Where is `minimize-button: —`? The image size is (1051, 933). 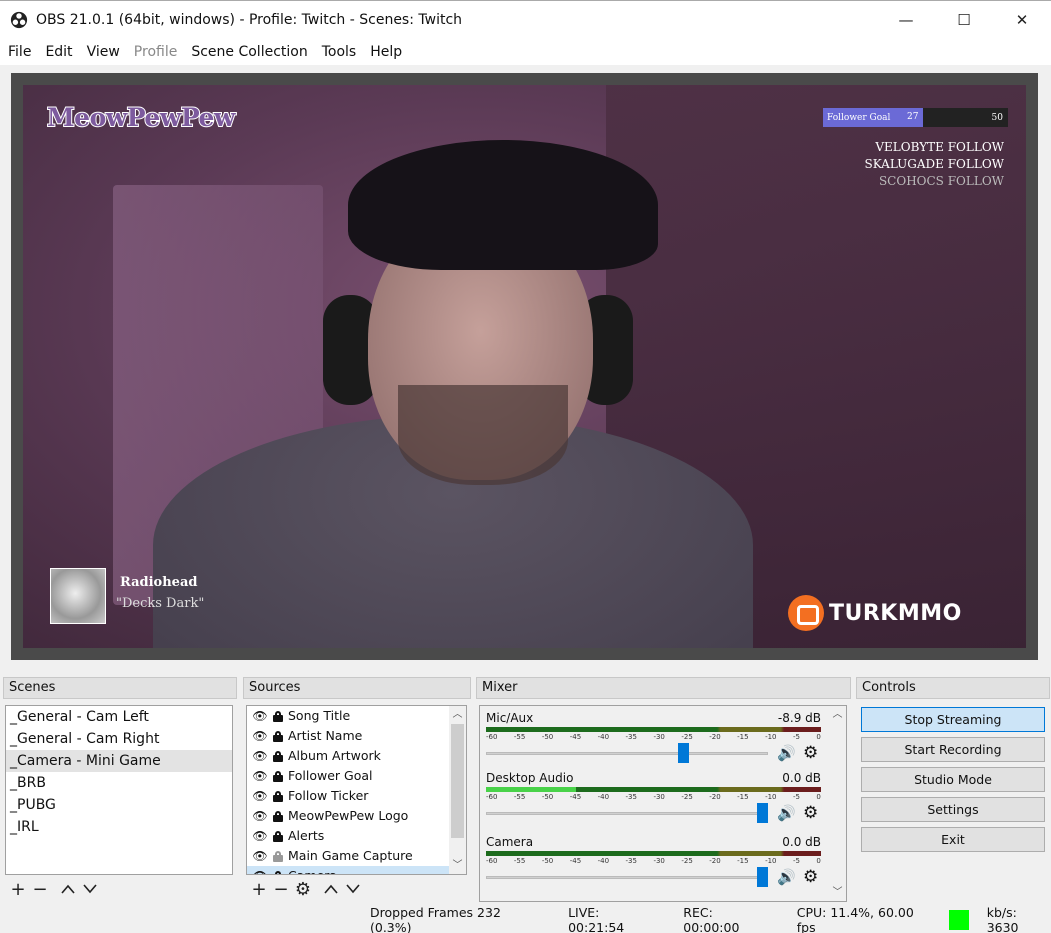
minimize-button: — is located at coordinates (906, 20).